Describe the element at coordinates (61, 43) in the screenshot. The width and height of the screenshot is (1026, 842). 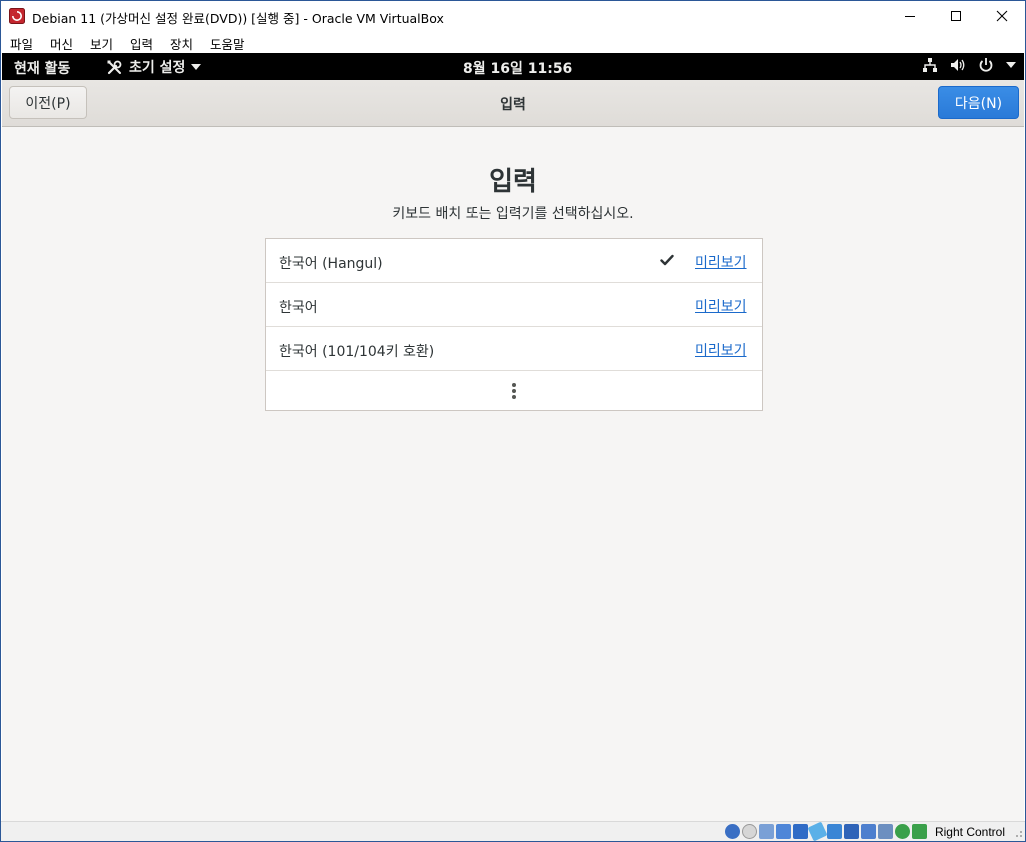
I see `menu-machine: 머신` at that location.